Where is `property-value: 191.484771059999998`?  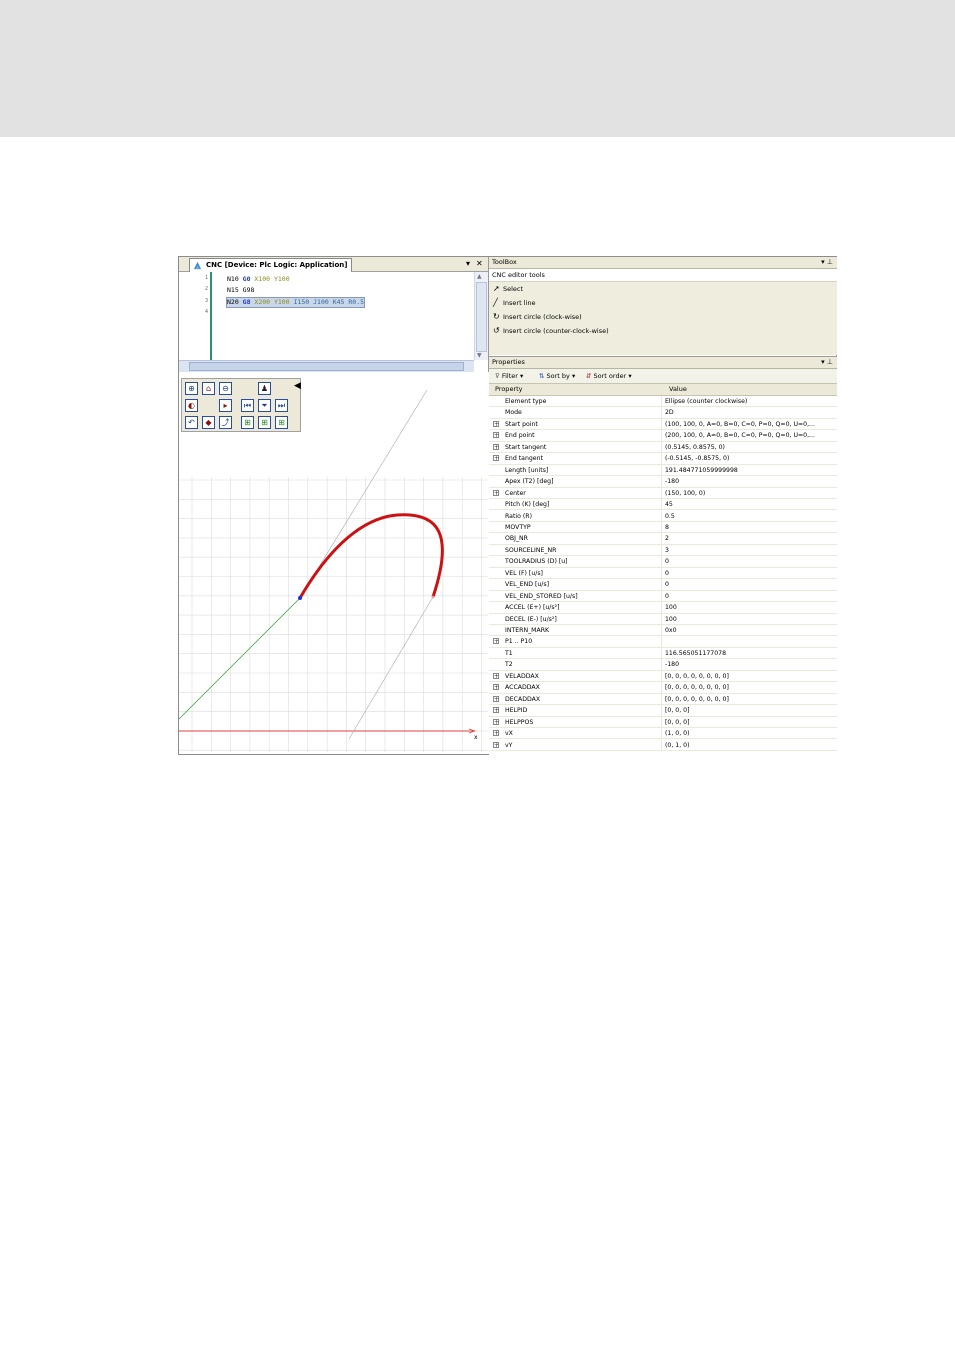
property-value: 191.484771059999998 is located at coordinates (750, 470).